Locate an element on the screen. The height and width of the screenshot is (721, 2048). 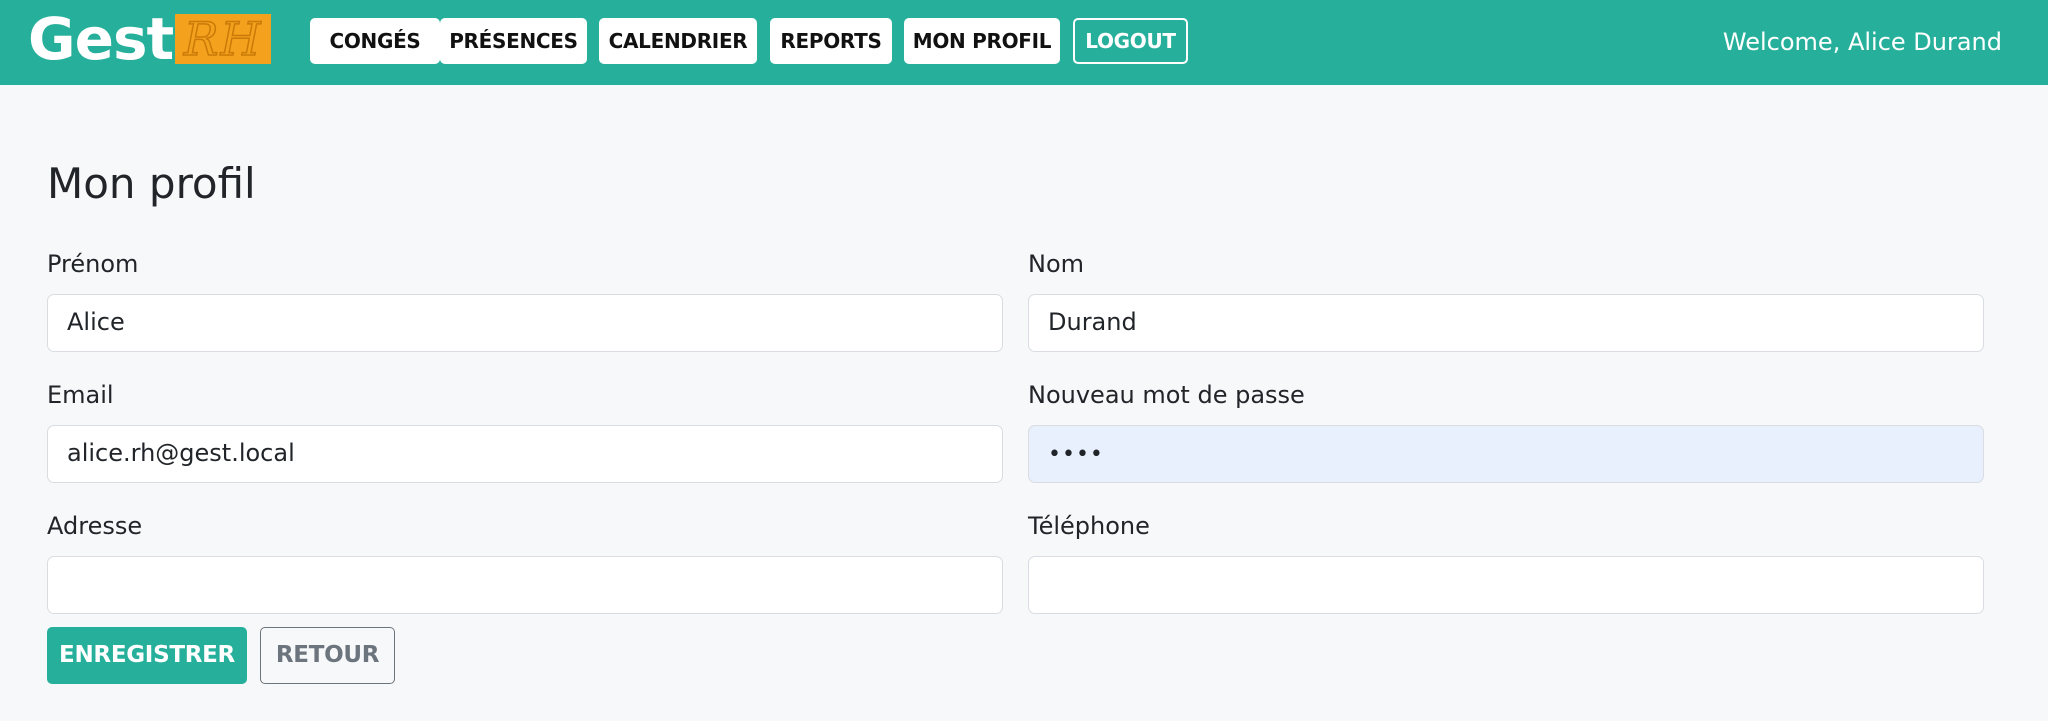
page-title: Mon profil is located at coordinates (151, 183).